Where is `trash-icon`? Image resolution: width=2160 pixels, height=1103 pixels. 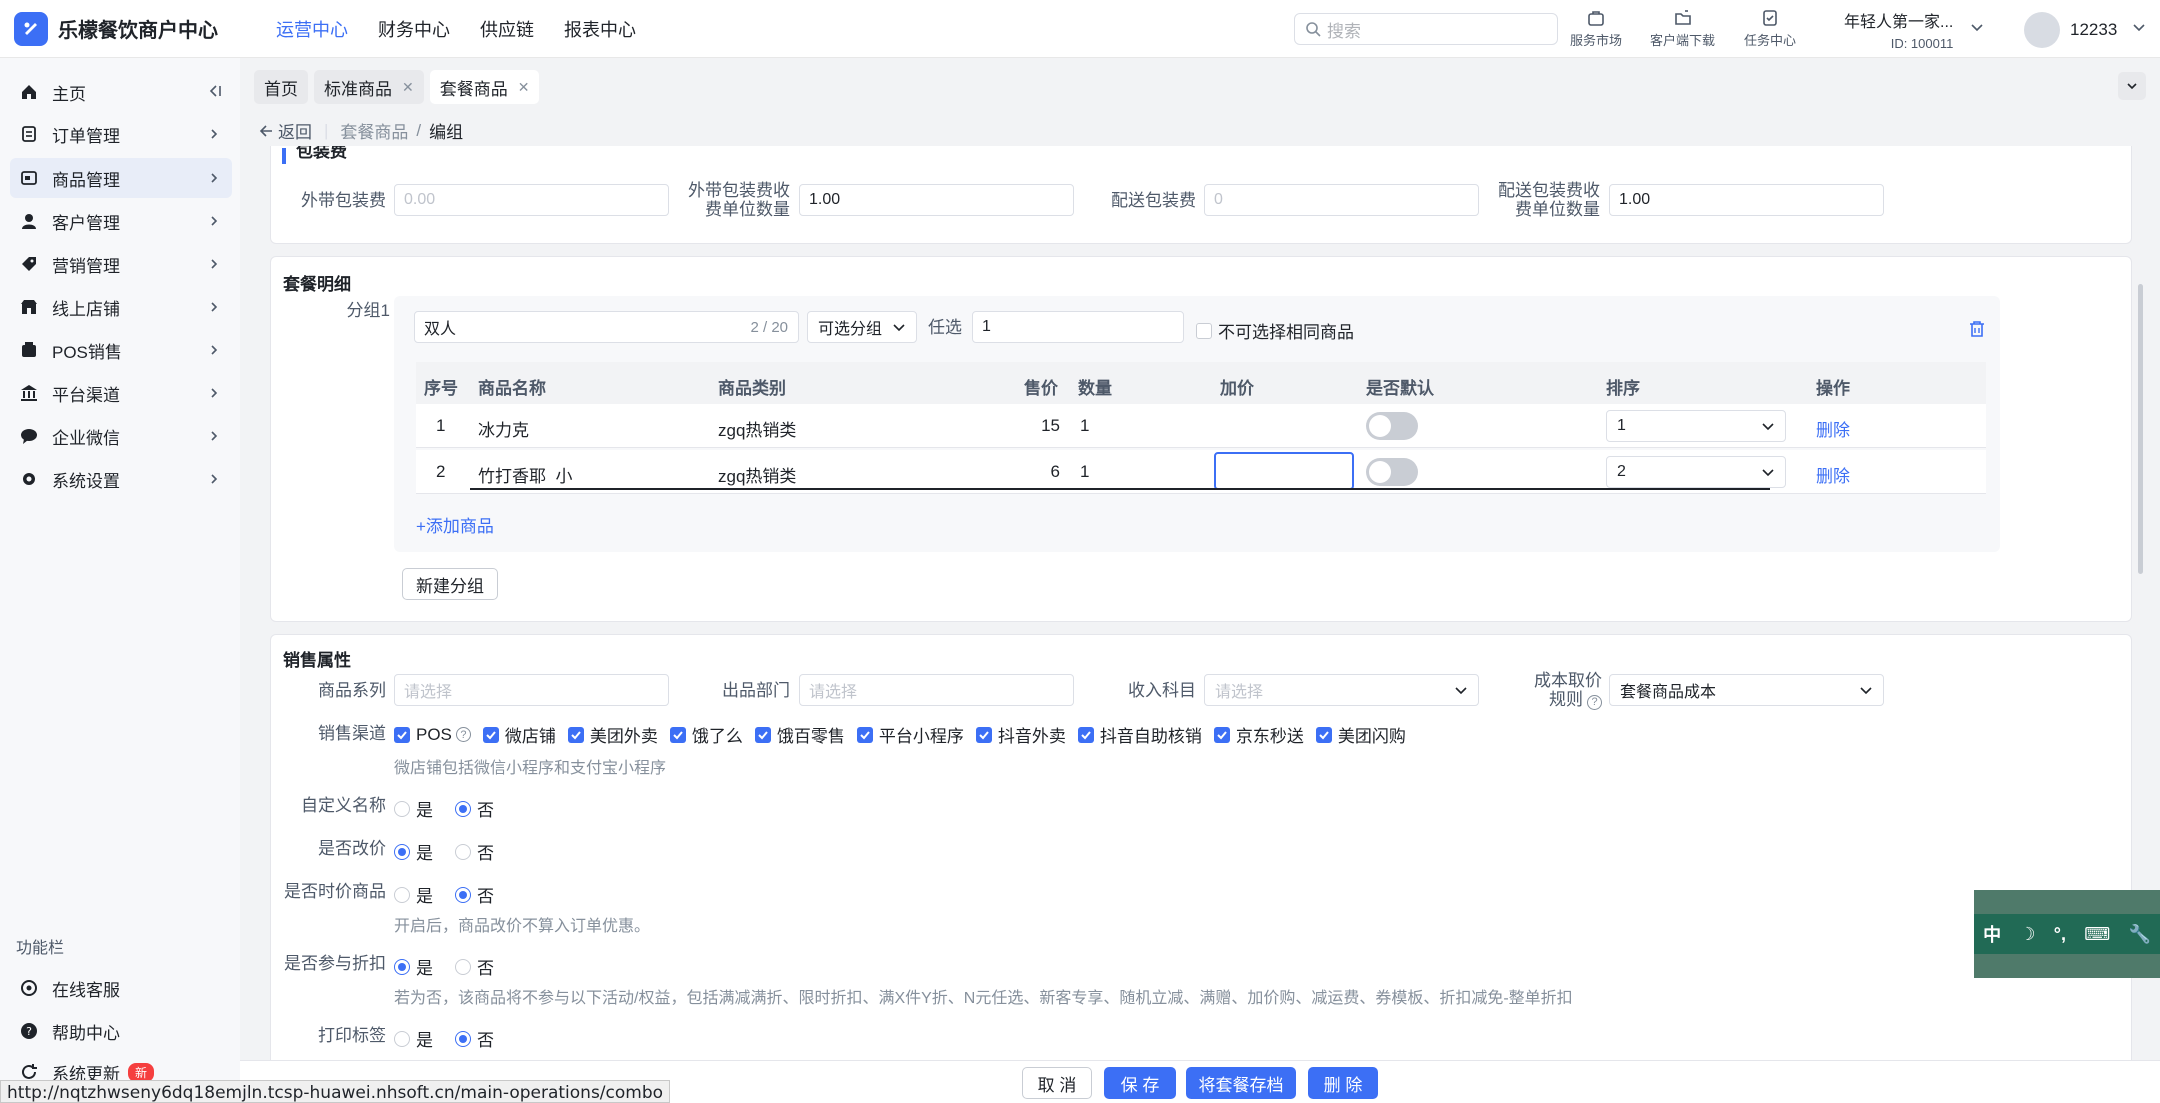 trash-icon is located at coordinates (1977, 329).